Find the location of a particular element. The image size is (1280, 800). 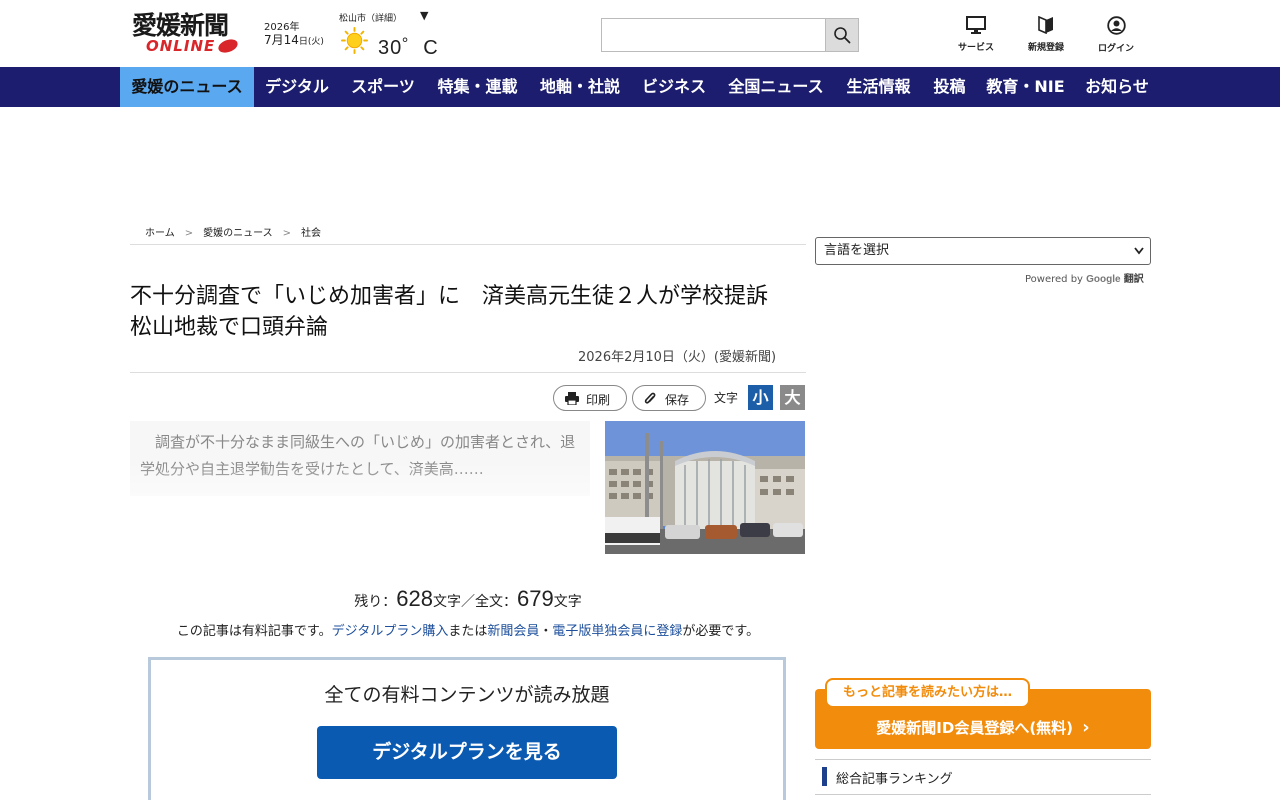

newspaper-member-link: 新聞会員 is located at coordinates (513, 631).